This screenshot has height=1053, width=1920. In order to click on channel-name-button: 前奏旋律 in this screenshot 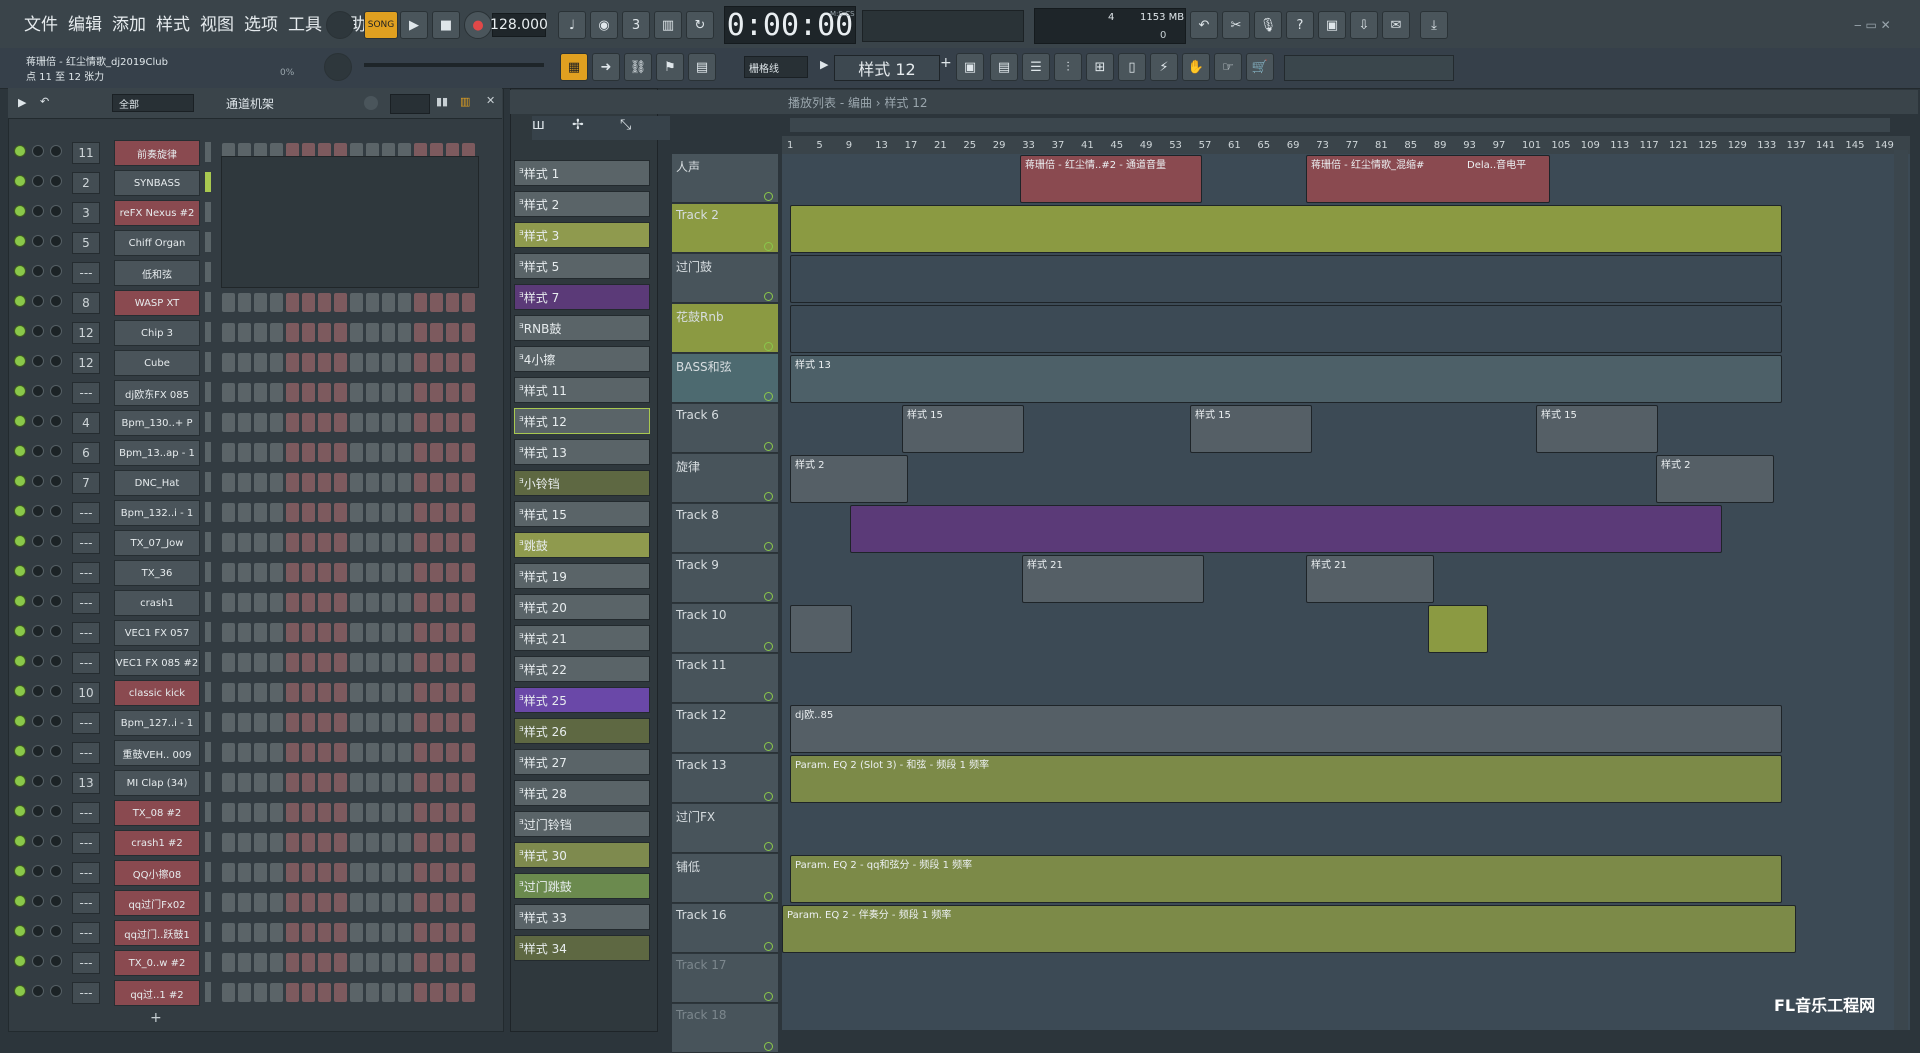, I will do `click(157, 153)`.